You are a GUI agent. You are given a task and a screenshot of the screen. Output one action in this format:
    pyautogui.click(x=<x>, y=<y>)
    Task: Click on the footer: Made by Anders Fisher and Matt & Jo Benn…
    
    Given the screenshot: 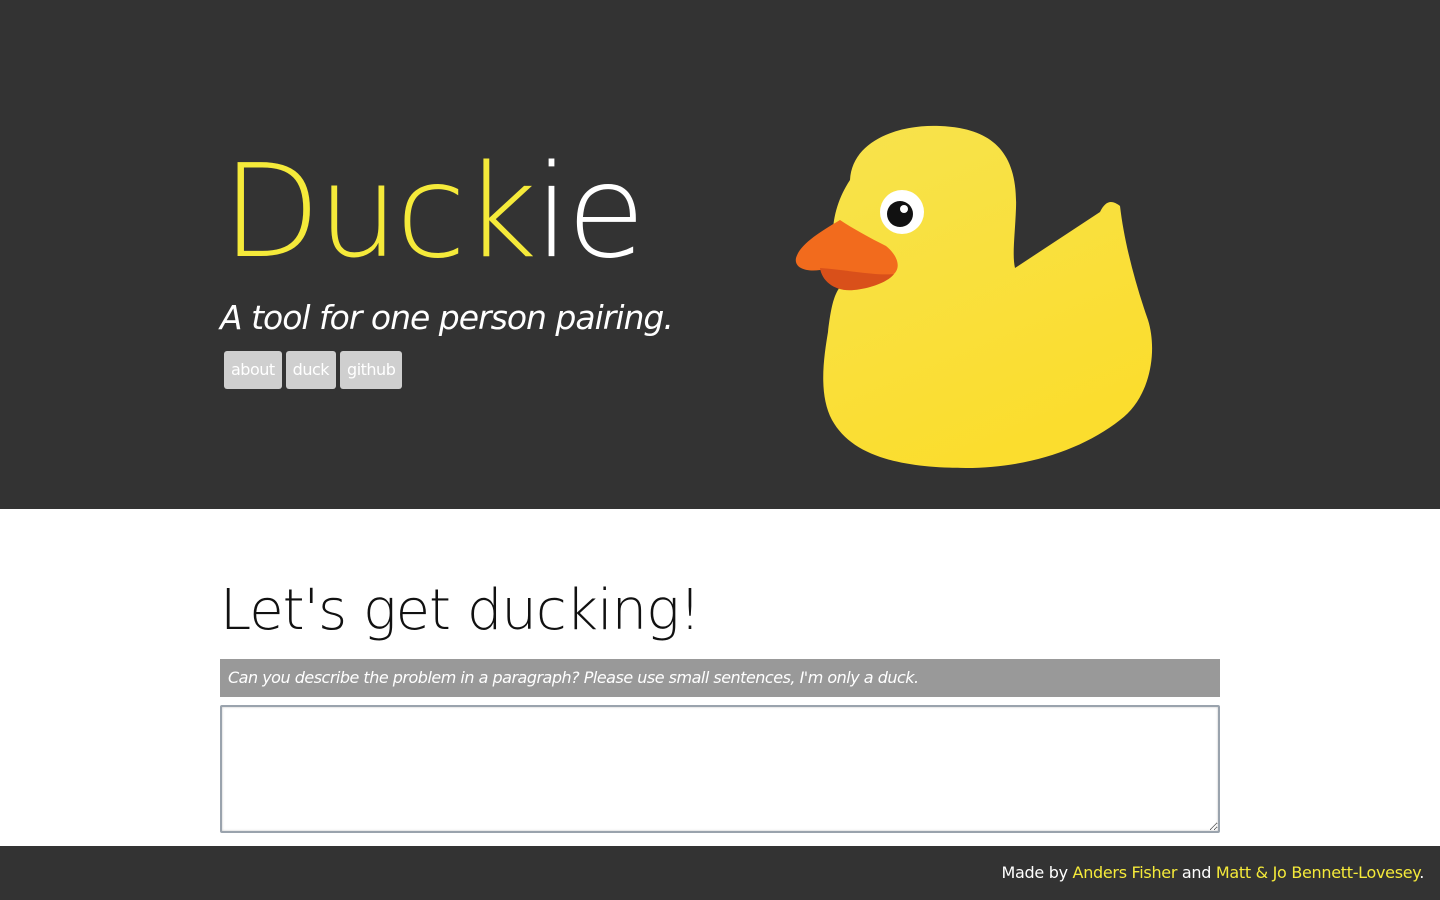 What is the action you would take?
    pyautogui.click(x=720, y=873)
    